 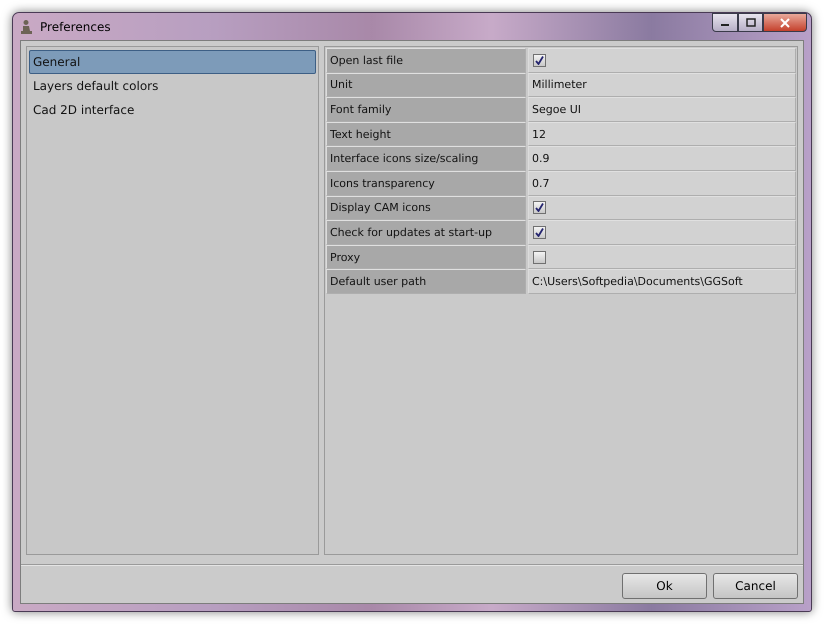 What do you see at coordinates (426, 208) in the screenshot?
I see `property-name: Display CAM icons` at bounding box center [426, 208].